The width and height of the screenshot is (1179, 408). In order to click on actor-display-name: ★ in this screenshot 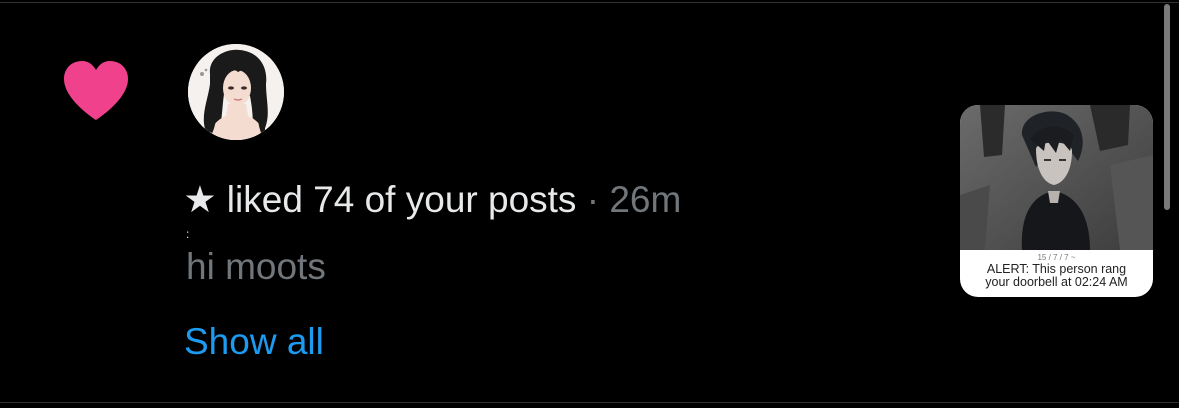, I will do `click(200, 199)`.